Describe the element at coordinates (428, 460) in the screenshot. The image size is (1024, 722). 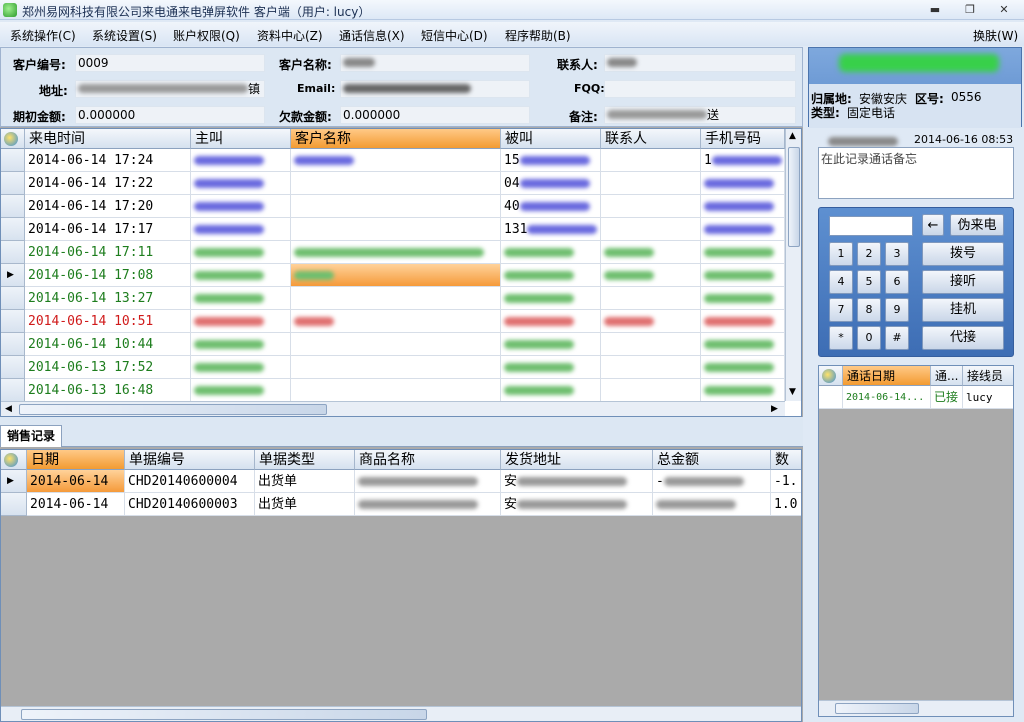
I see `col-product-name: 商品名称` at that location.